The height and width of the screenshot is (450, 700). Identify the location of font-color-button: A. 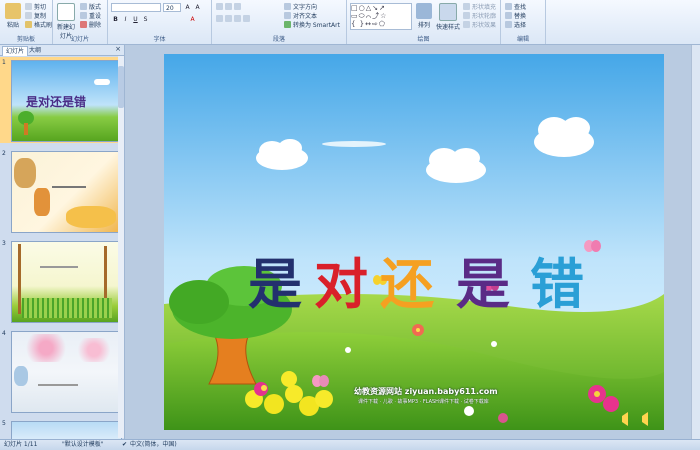
(192, 19).